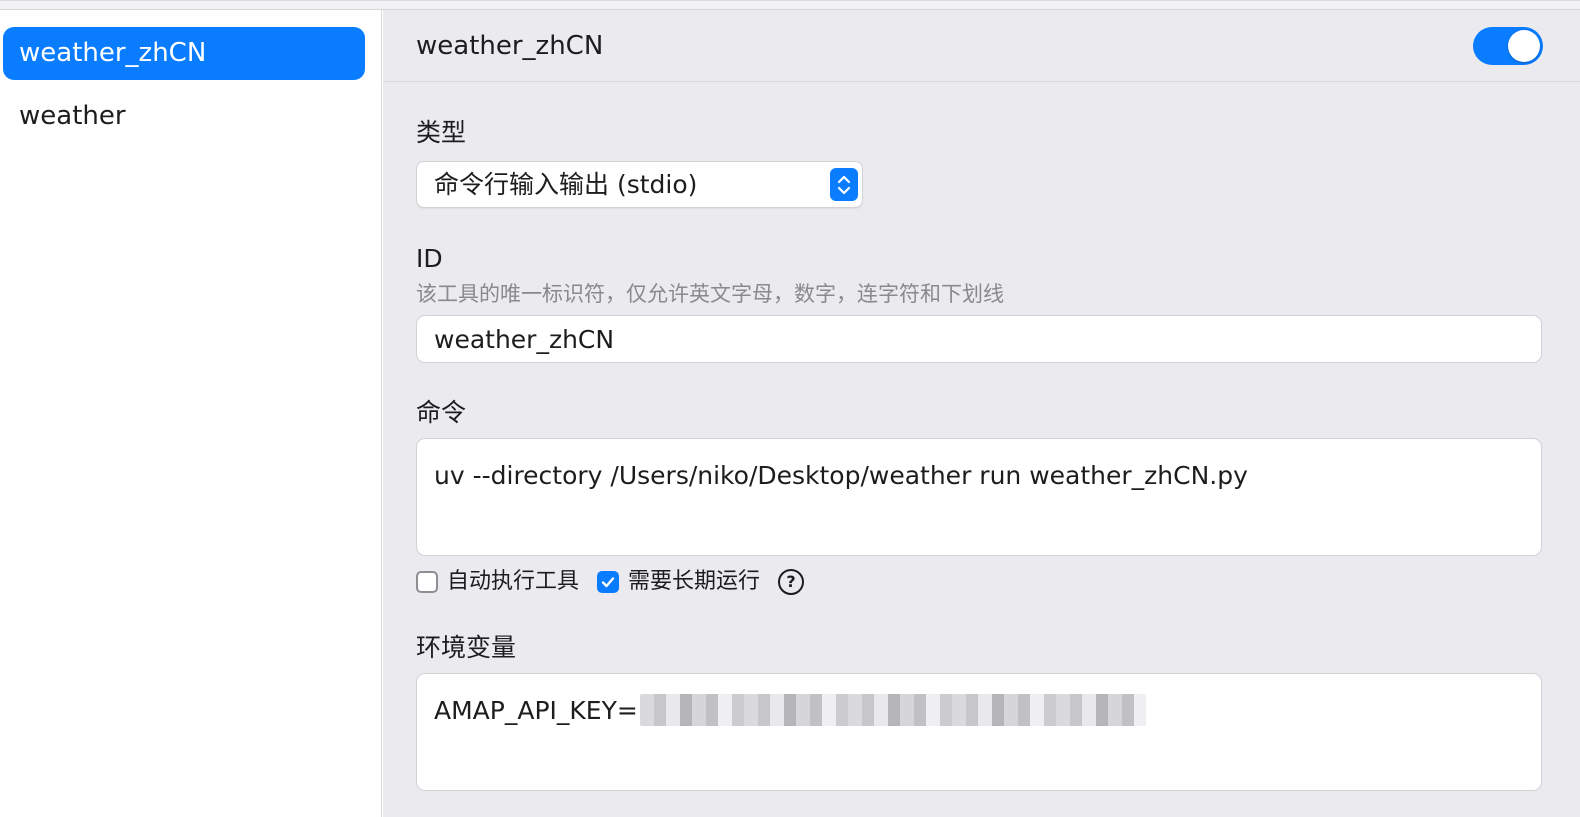 This screenshot has height=817, width=1580. I want to click on checkmark-icon, so click(608, 582).